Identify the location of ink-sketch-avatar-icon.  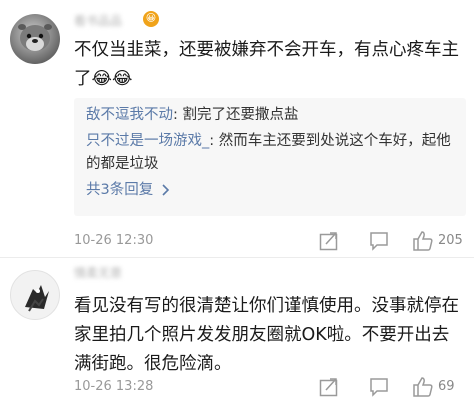
(37, 298).